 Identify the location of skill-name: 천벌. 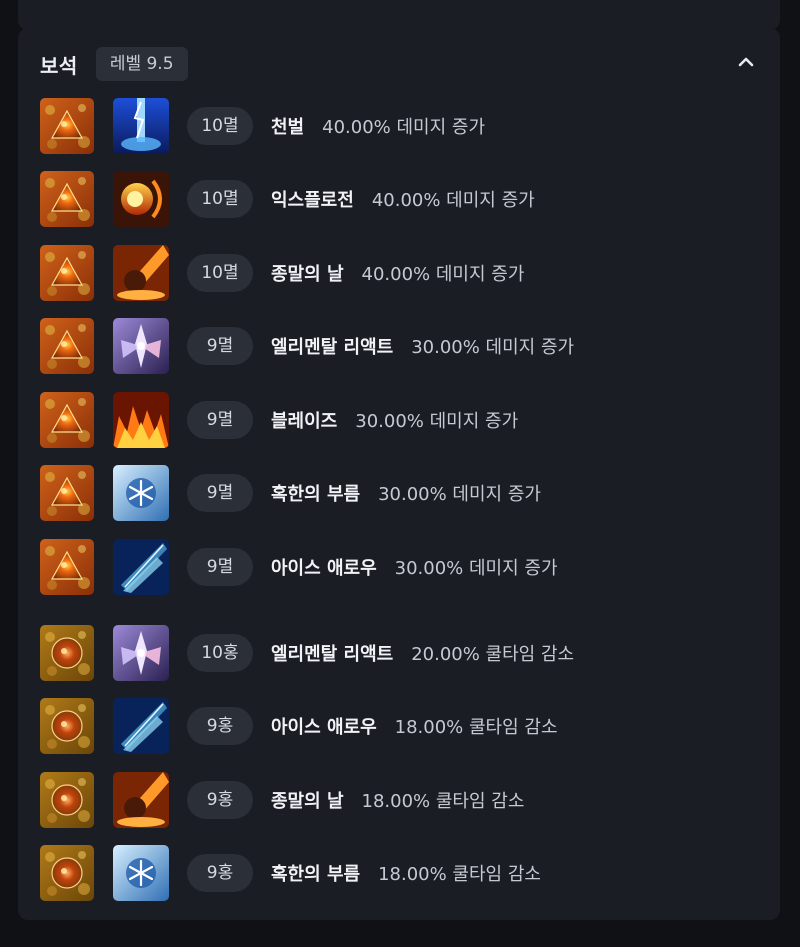
(288, 127).